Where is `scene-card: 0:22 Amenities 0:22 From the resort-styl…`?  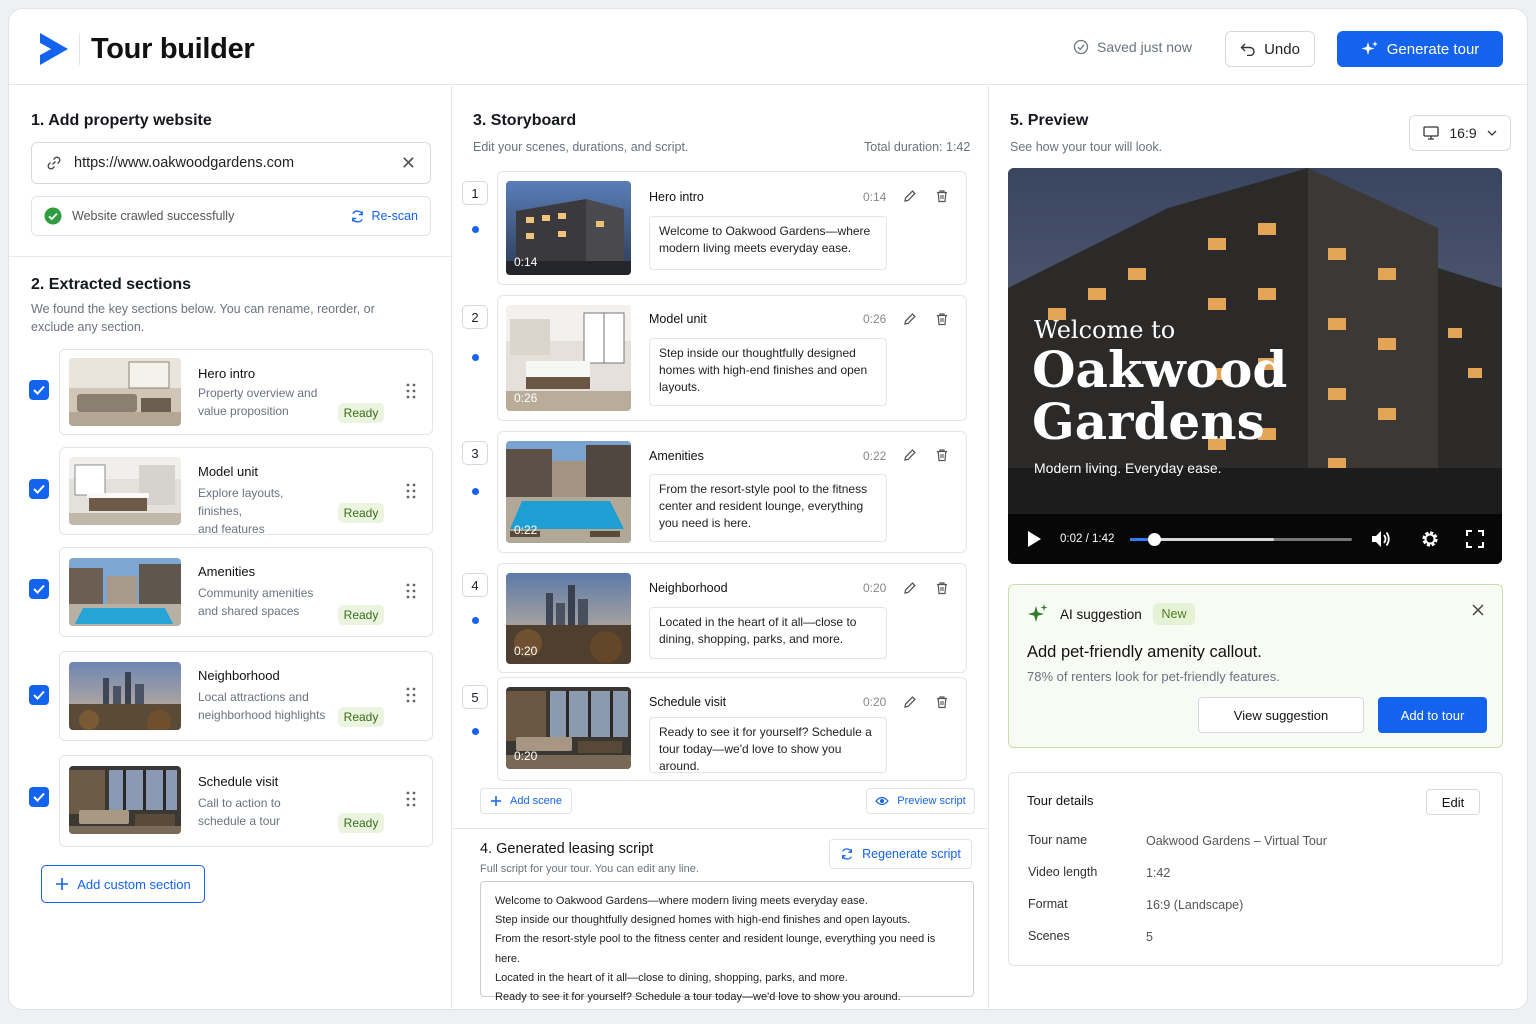
scene-card: 0:22 Amenities 0:22 From the resort-styl… is located at coordinates (732, 492).